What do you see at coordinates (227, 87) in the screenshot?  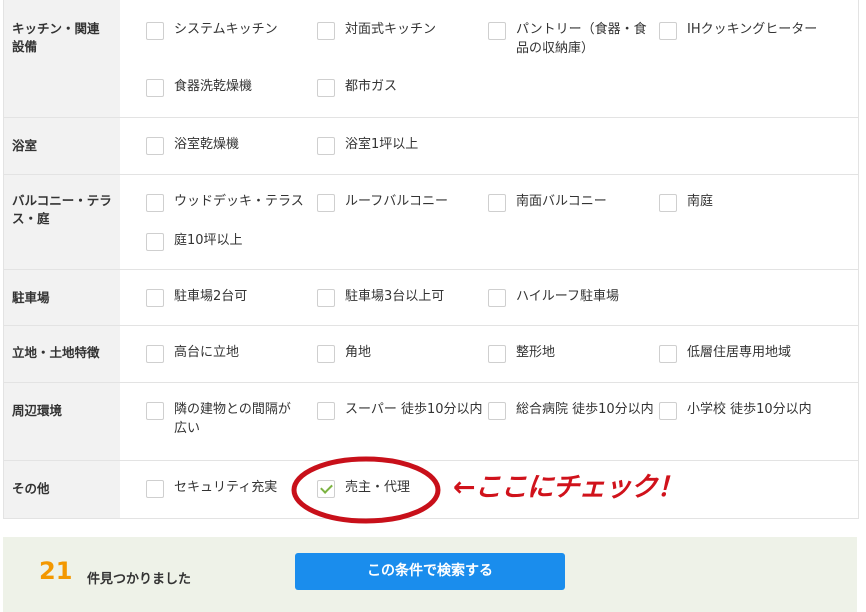 I see `option-dishwasher: 食器洗乾燥機` at bounding box center [227, 87].